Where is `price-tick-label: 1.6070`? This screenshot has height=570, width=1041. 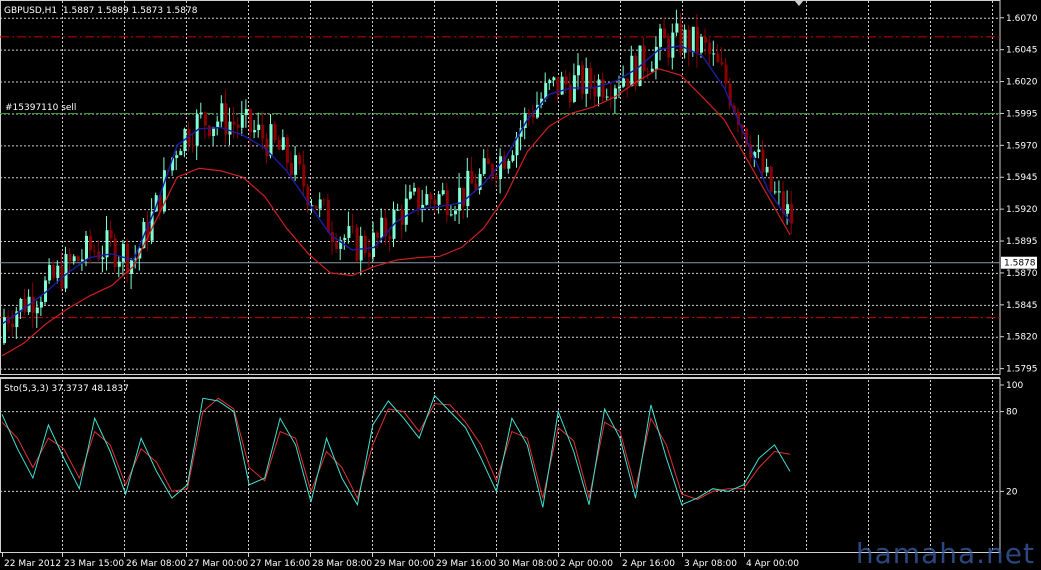 price-tick-label: 1.6070 is located at coordinates (1022, 19).